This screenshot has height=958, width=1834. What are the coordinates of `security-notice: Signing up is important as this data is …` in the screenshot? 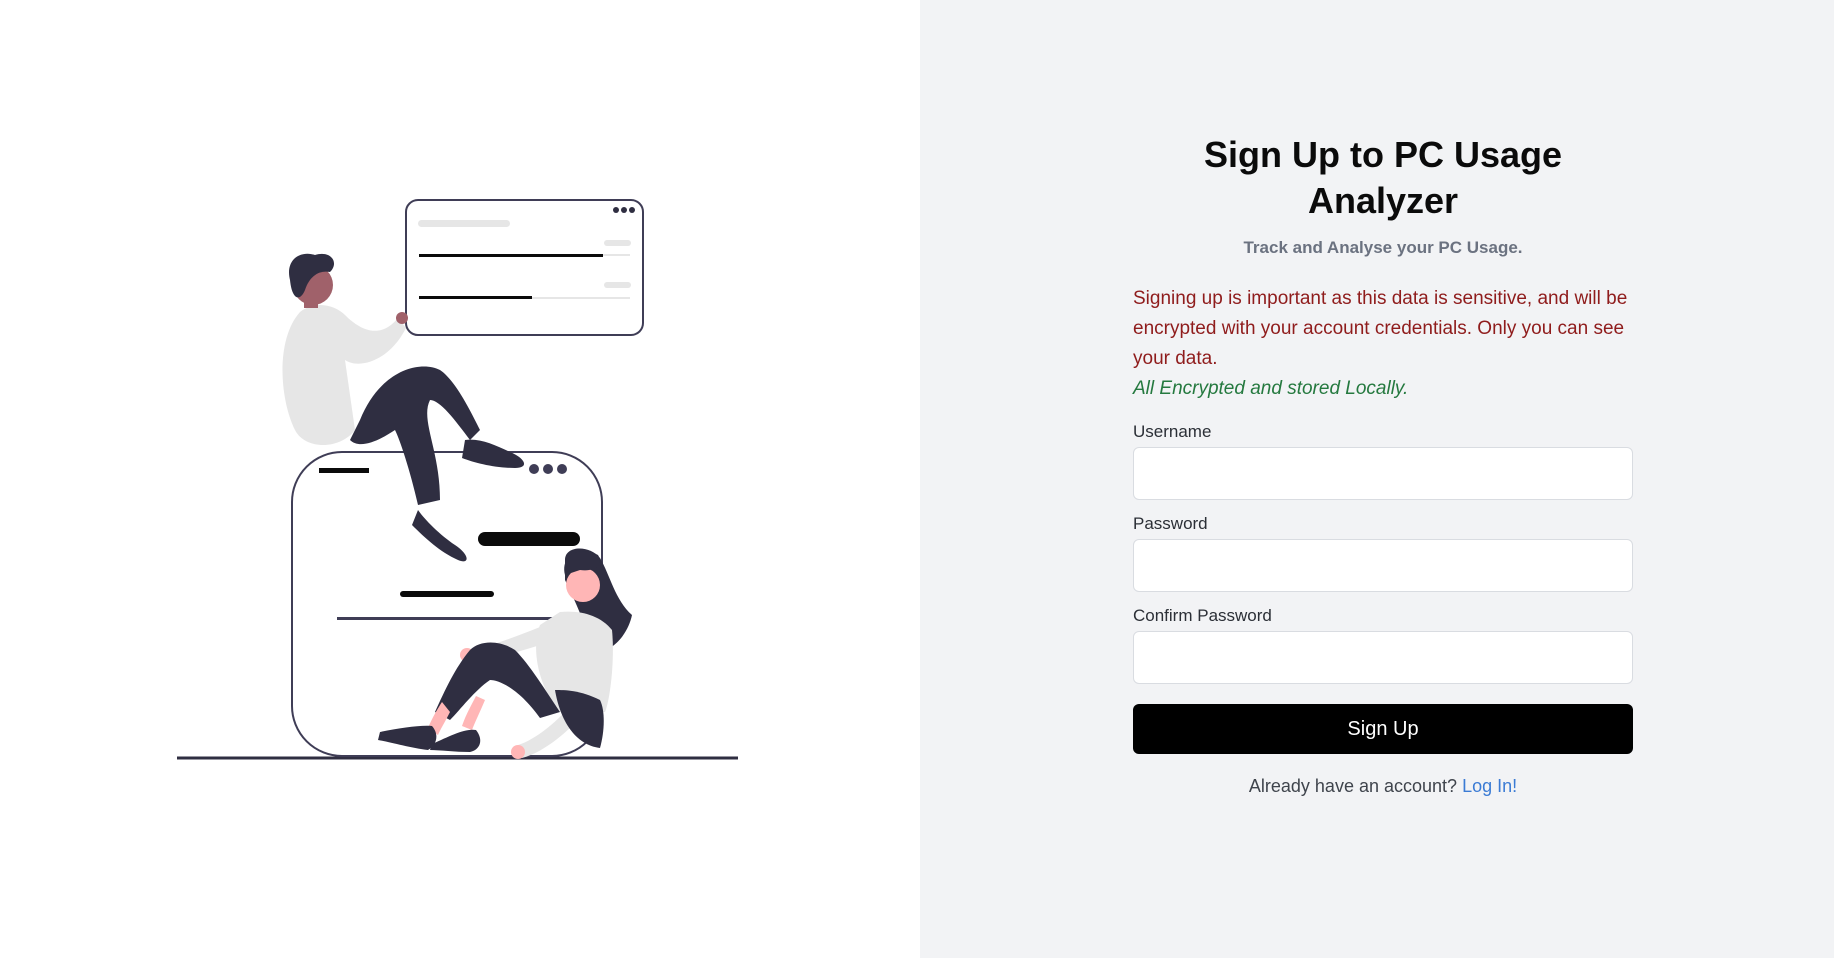 It's located at (1380, 328).